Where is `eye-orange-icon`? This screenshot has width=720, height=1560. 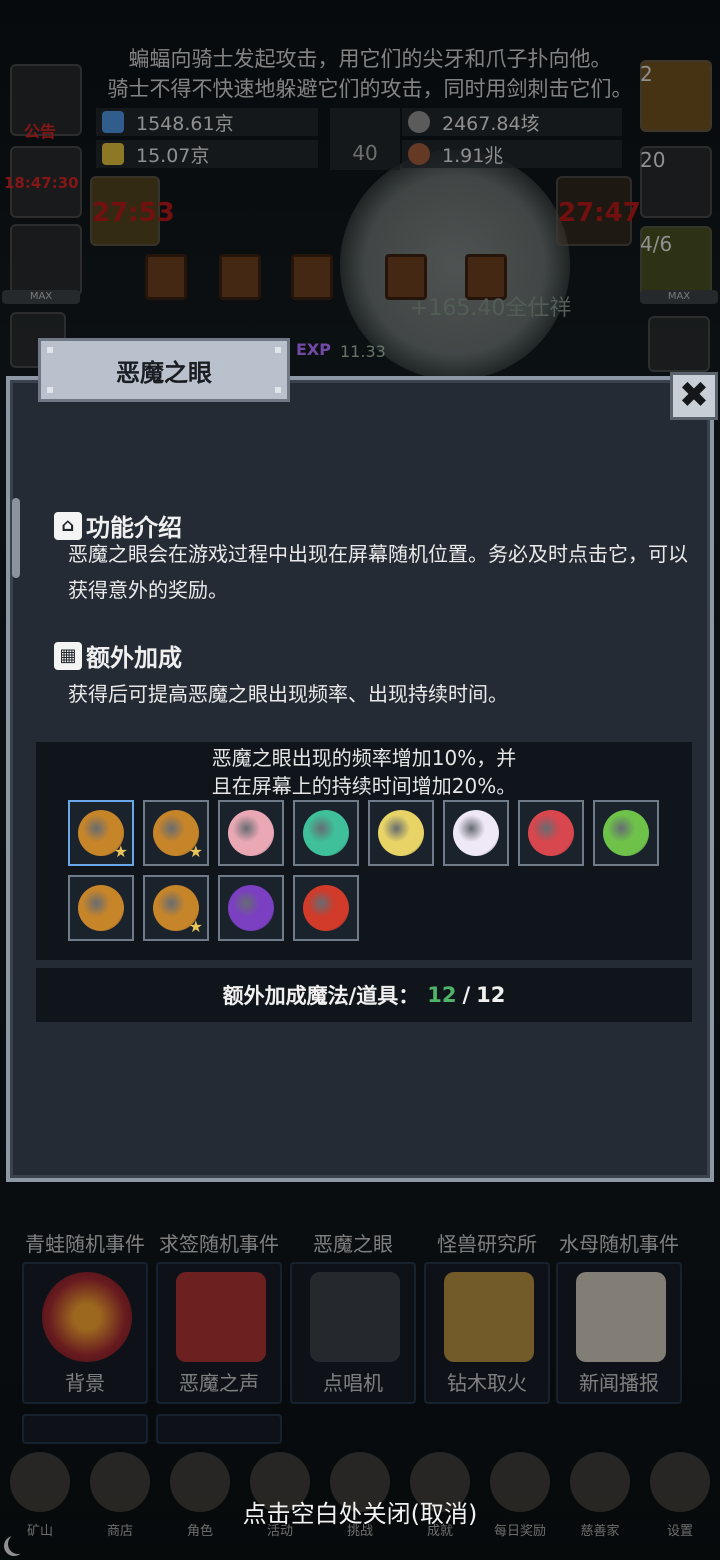 eye-orange-icon is located at coordinates (101, 908).